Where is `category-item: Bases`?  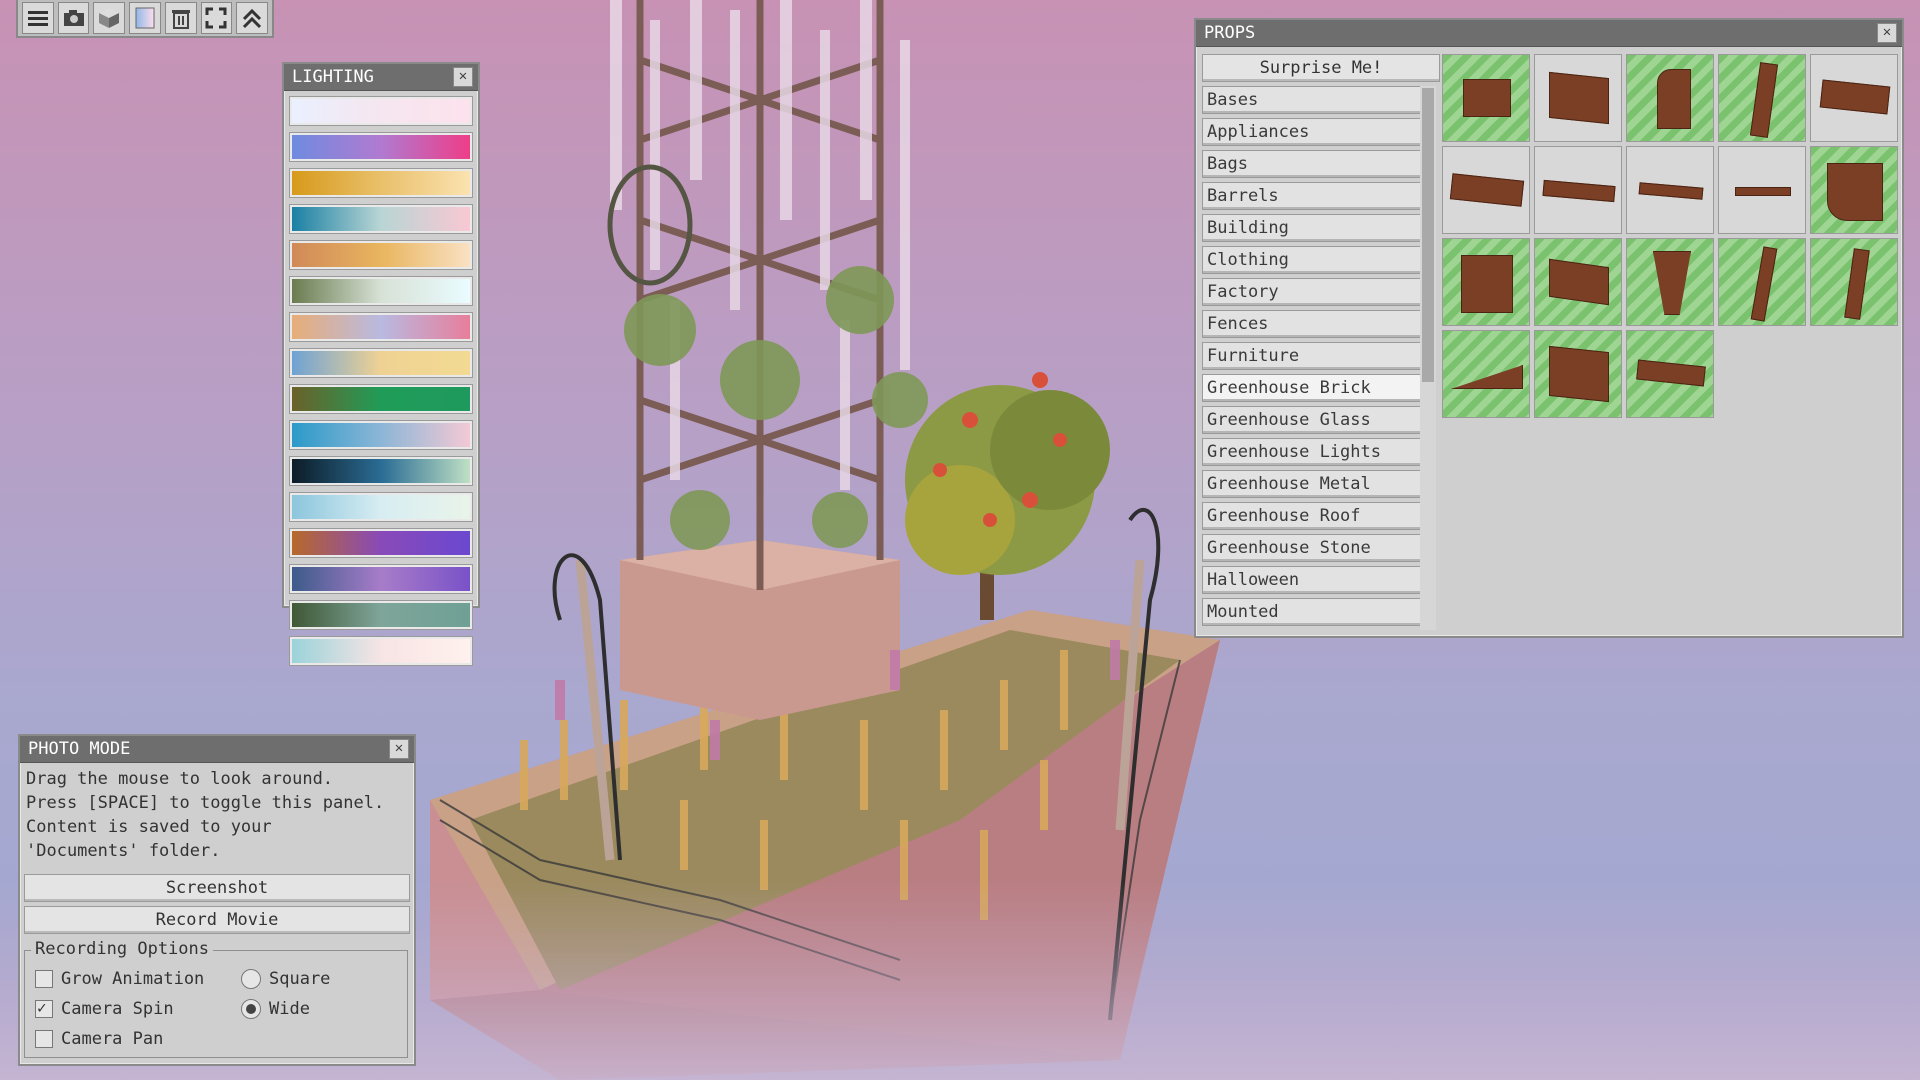 category-item: Bases is located at coordinates (1313, 100).